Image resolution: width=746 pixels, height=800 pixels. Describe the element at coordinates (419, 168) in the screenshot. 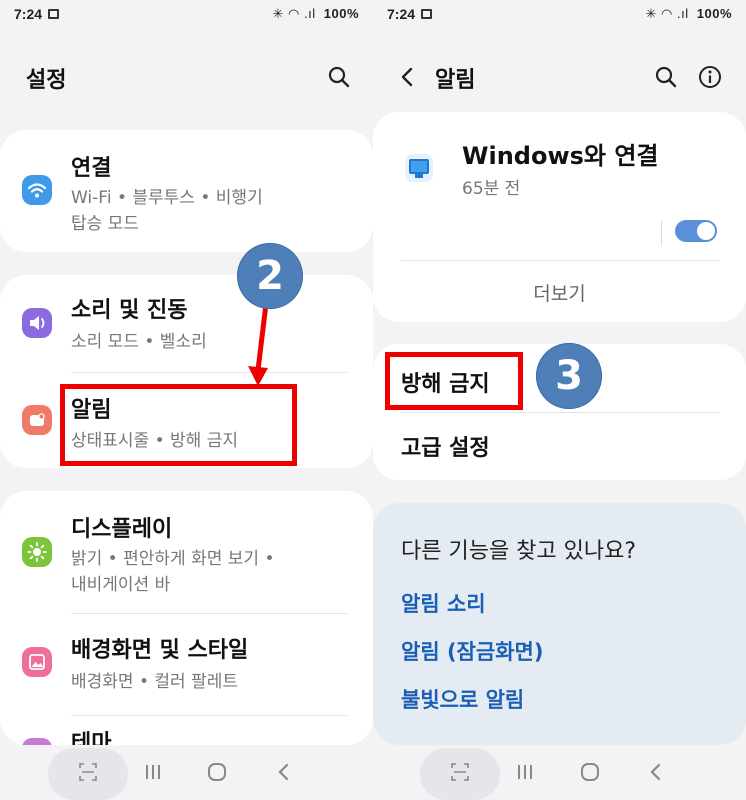

I see `phone-link-app-icon` at that location.